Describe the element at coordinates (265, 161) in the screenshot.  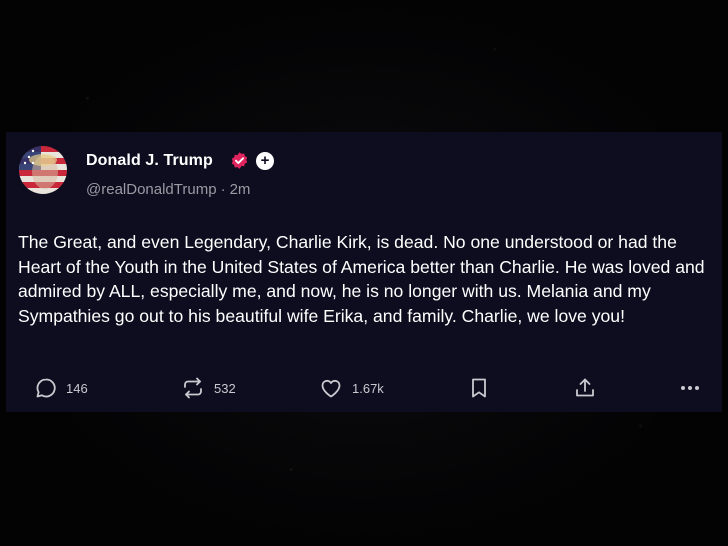
I see `follow-button: +` at that location.